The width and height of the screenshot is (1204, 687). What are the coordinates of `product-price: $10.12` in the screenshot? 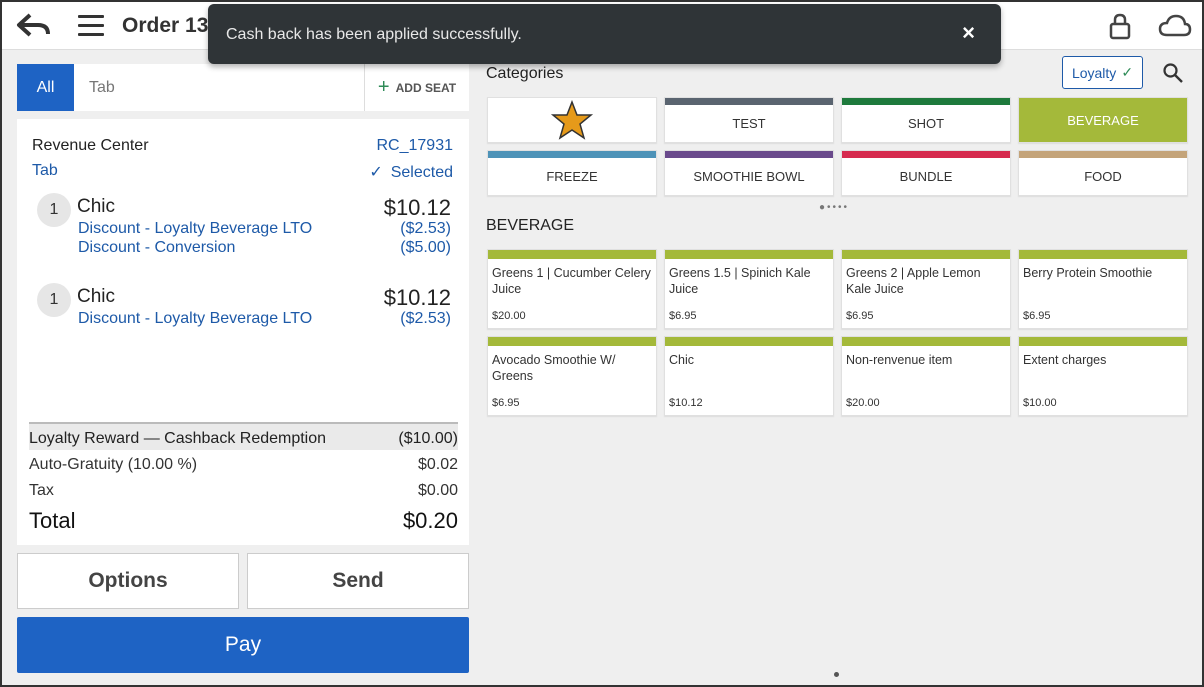 It's located at (686, 403).